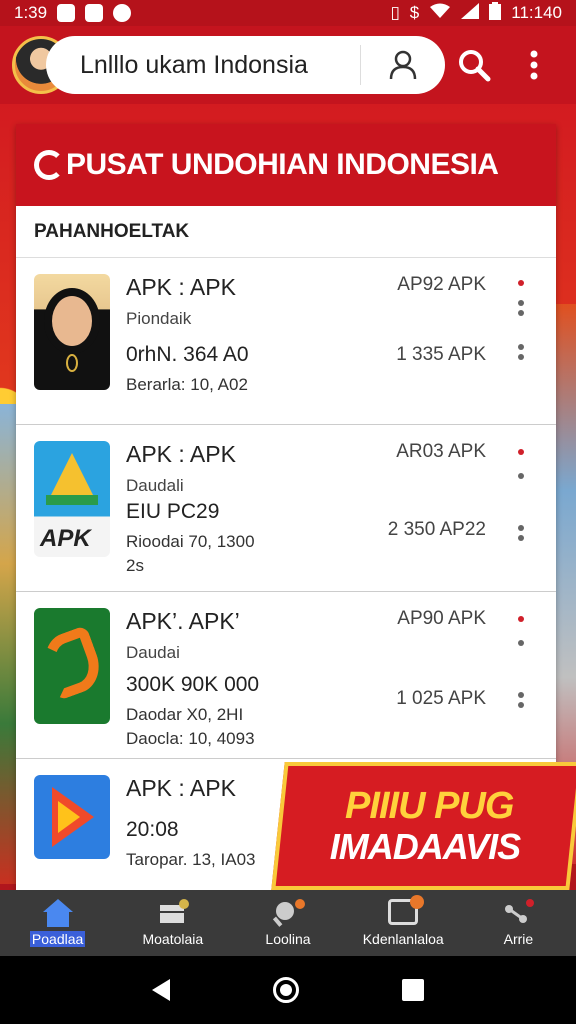 This screenshot has width=576, height=1024. Describe the element at coordinates (286, 232) in the screenshot. I see `section-title: PAHANHOELTAK` at that location.